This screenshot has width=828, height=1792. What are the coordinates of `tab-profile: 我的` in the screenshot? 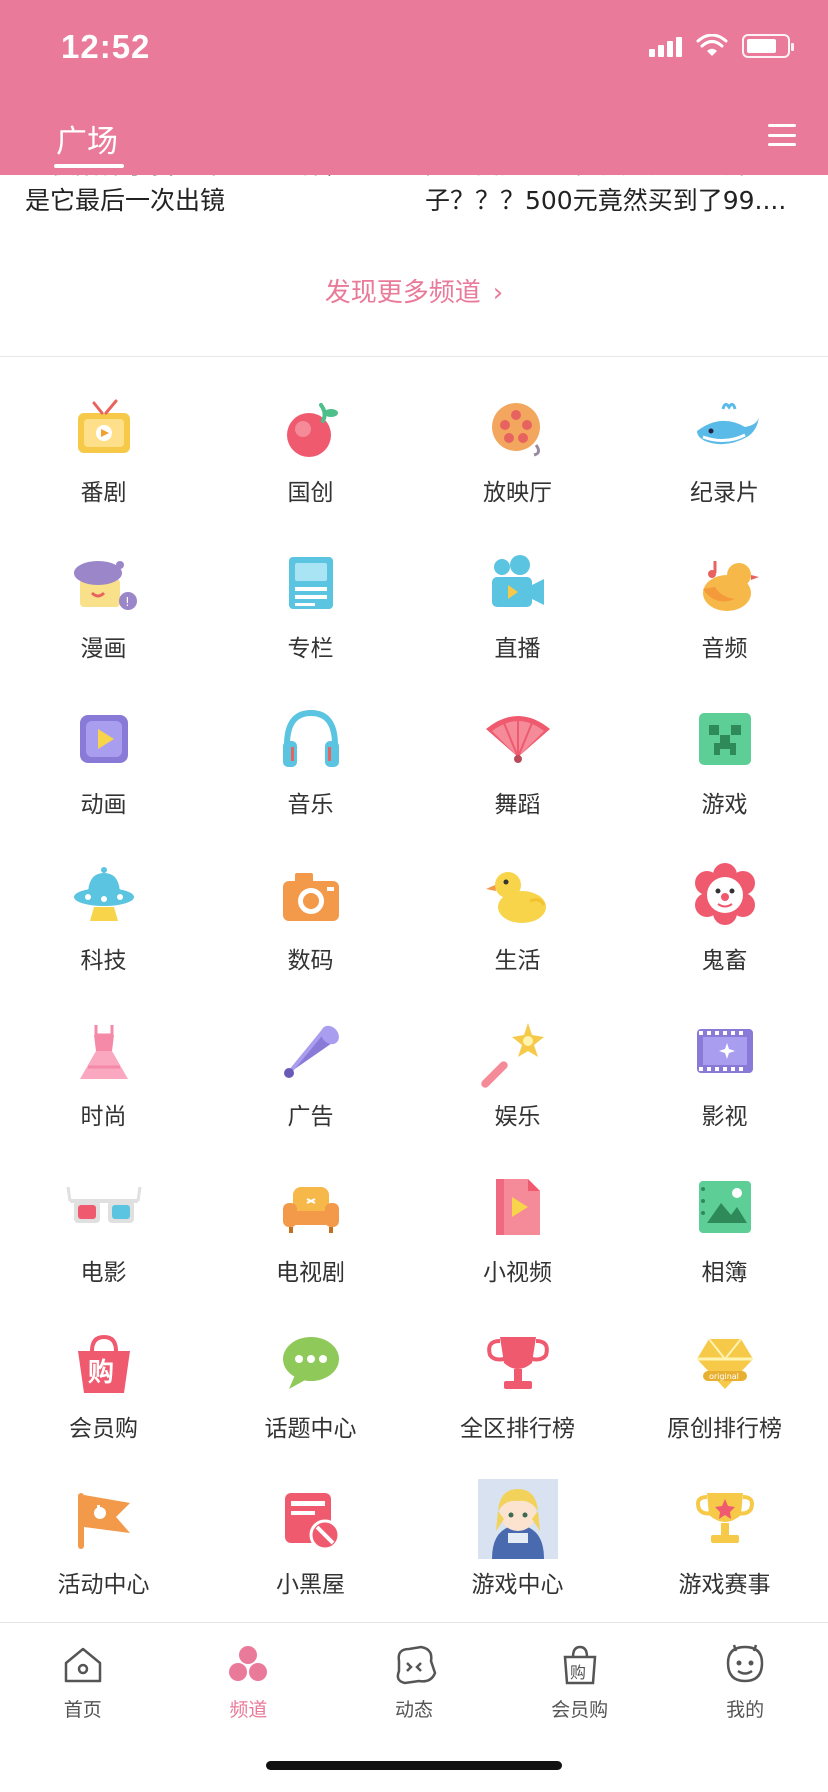 It's located at (745, 1672).